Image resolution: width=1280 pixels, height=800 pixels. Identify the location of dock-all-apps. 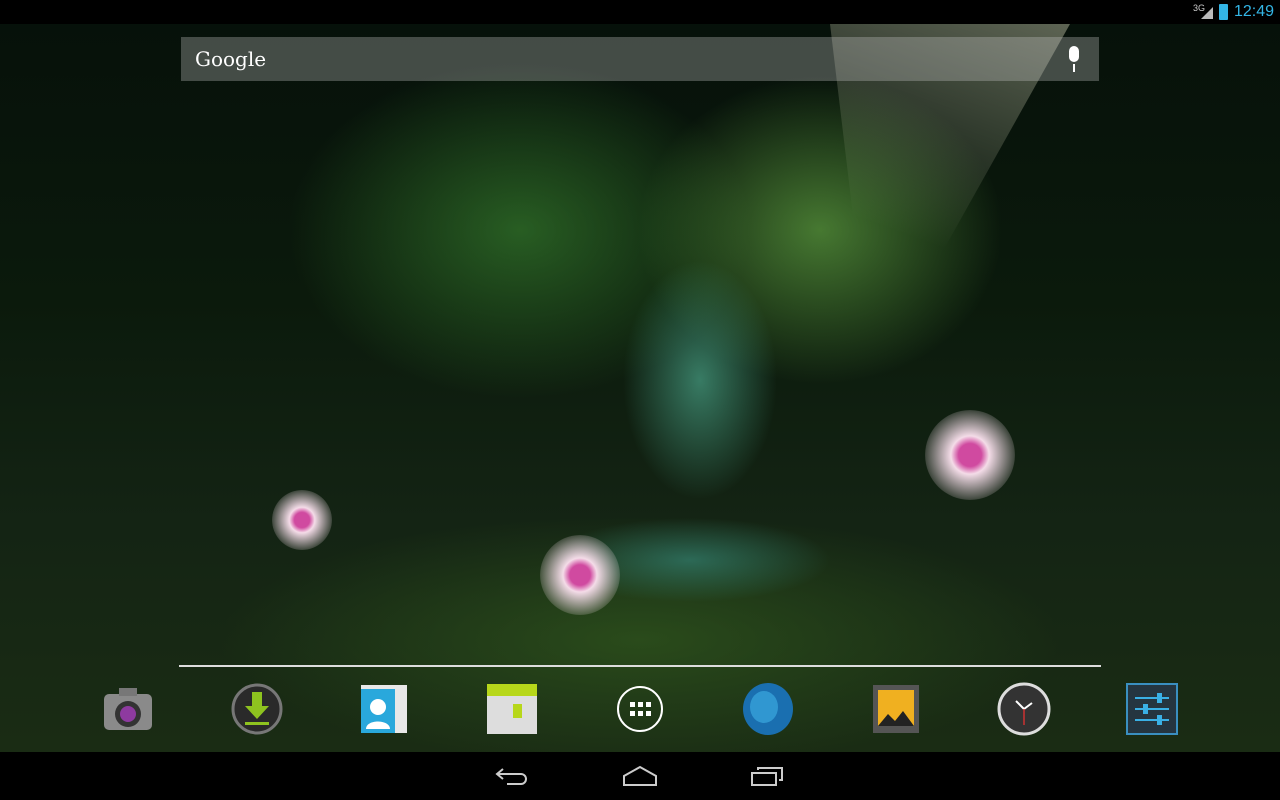
(640, 709).